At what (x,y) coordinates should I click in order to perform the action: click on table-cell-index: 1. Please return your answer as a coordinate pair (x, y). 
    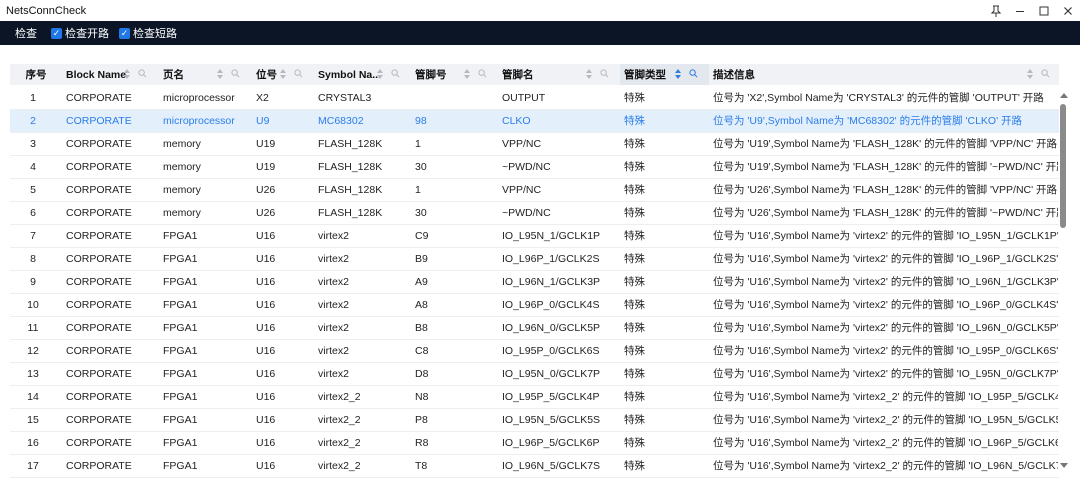
    Looking at the image, I should click on (33, 98).